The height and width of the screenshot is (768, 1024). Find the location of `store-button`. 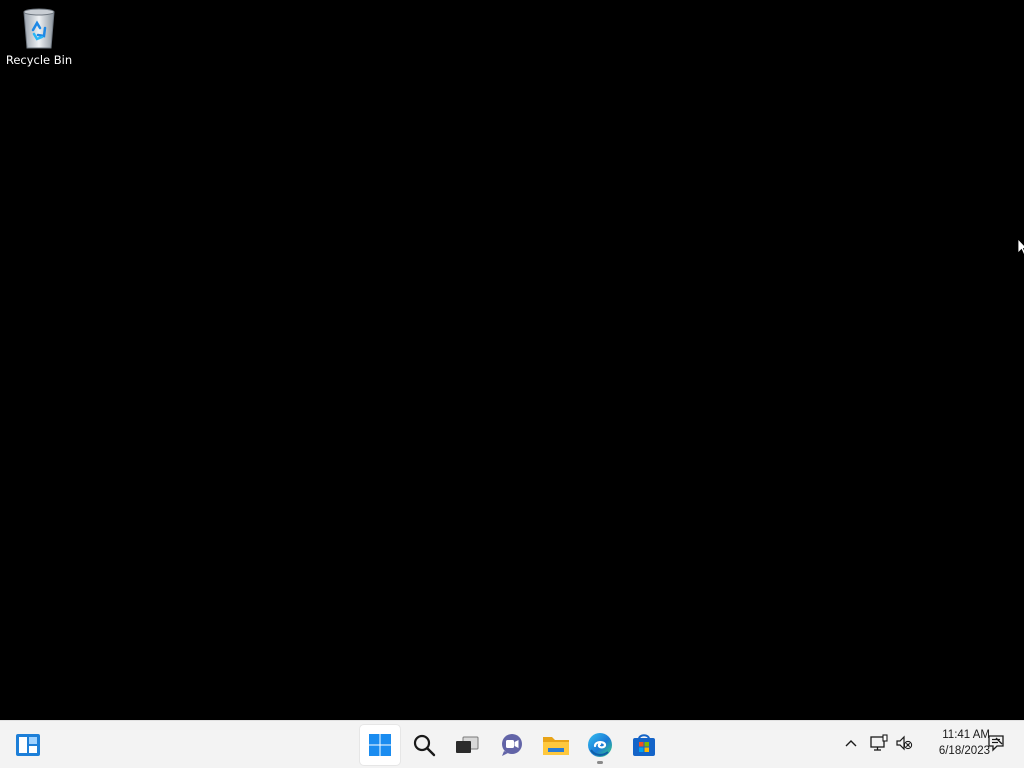

store-button is located at coordinates (644, 745).